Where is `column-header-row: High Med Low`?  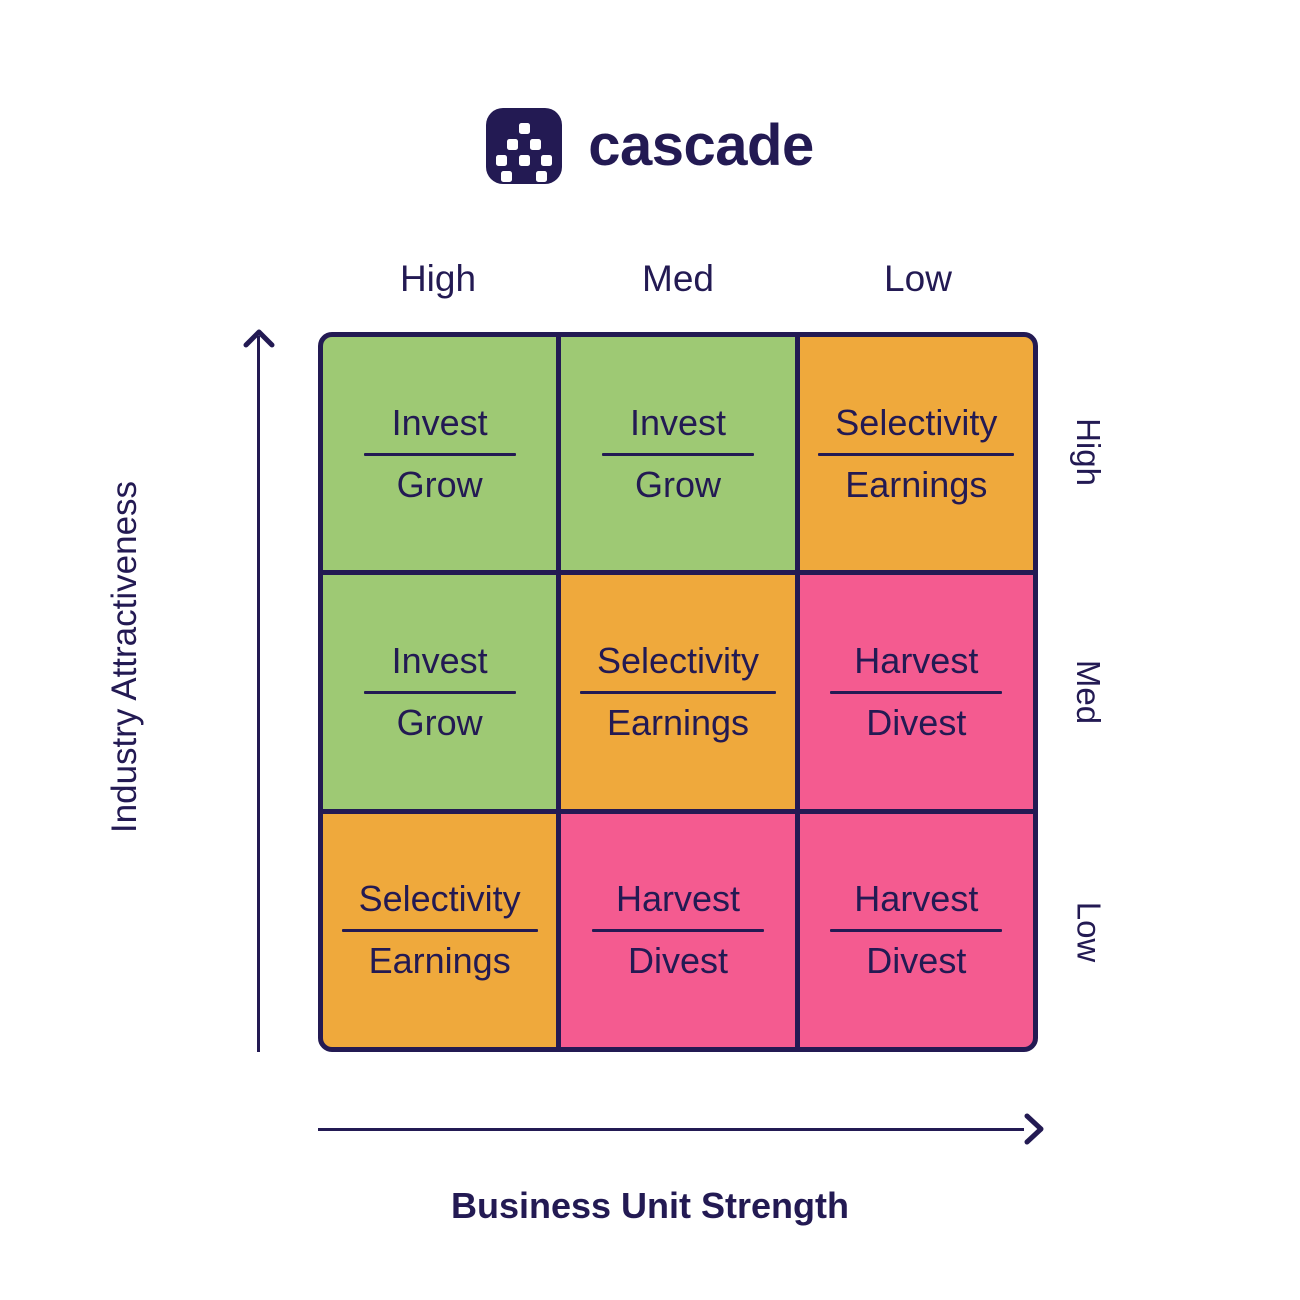 column-header-row: High Med Low is located at coordinates (678, 279).